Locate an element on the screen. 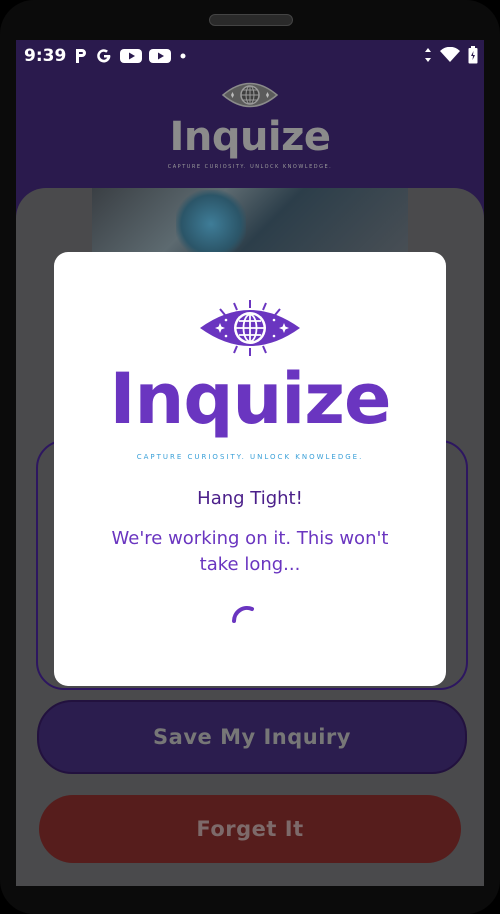 The height and width of the screenshot is (914, 500). dot-icon is located at coordinates (183, 56).